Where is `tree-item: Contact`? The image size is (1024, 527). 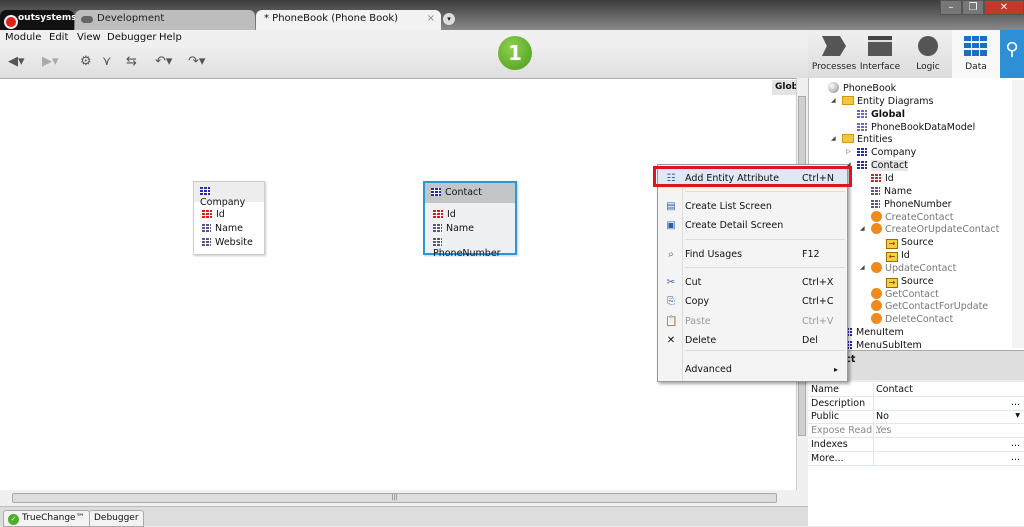
tree-item: Contact is located at coordinates (882, 165).